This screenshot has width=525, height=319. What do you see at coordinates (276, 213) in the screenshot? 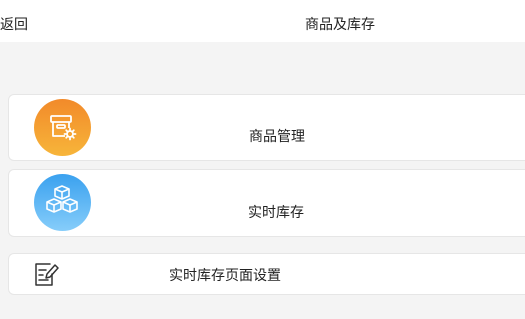
I see `menu-item-label: 实时库存` at bounding box center [276, 213].